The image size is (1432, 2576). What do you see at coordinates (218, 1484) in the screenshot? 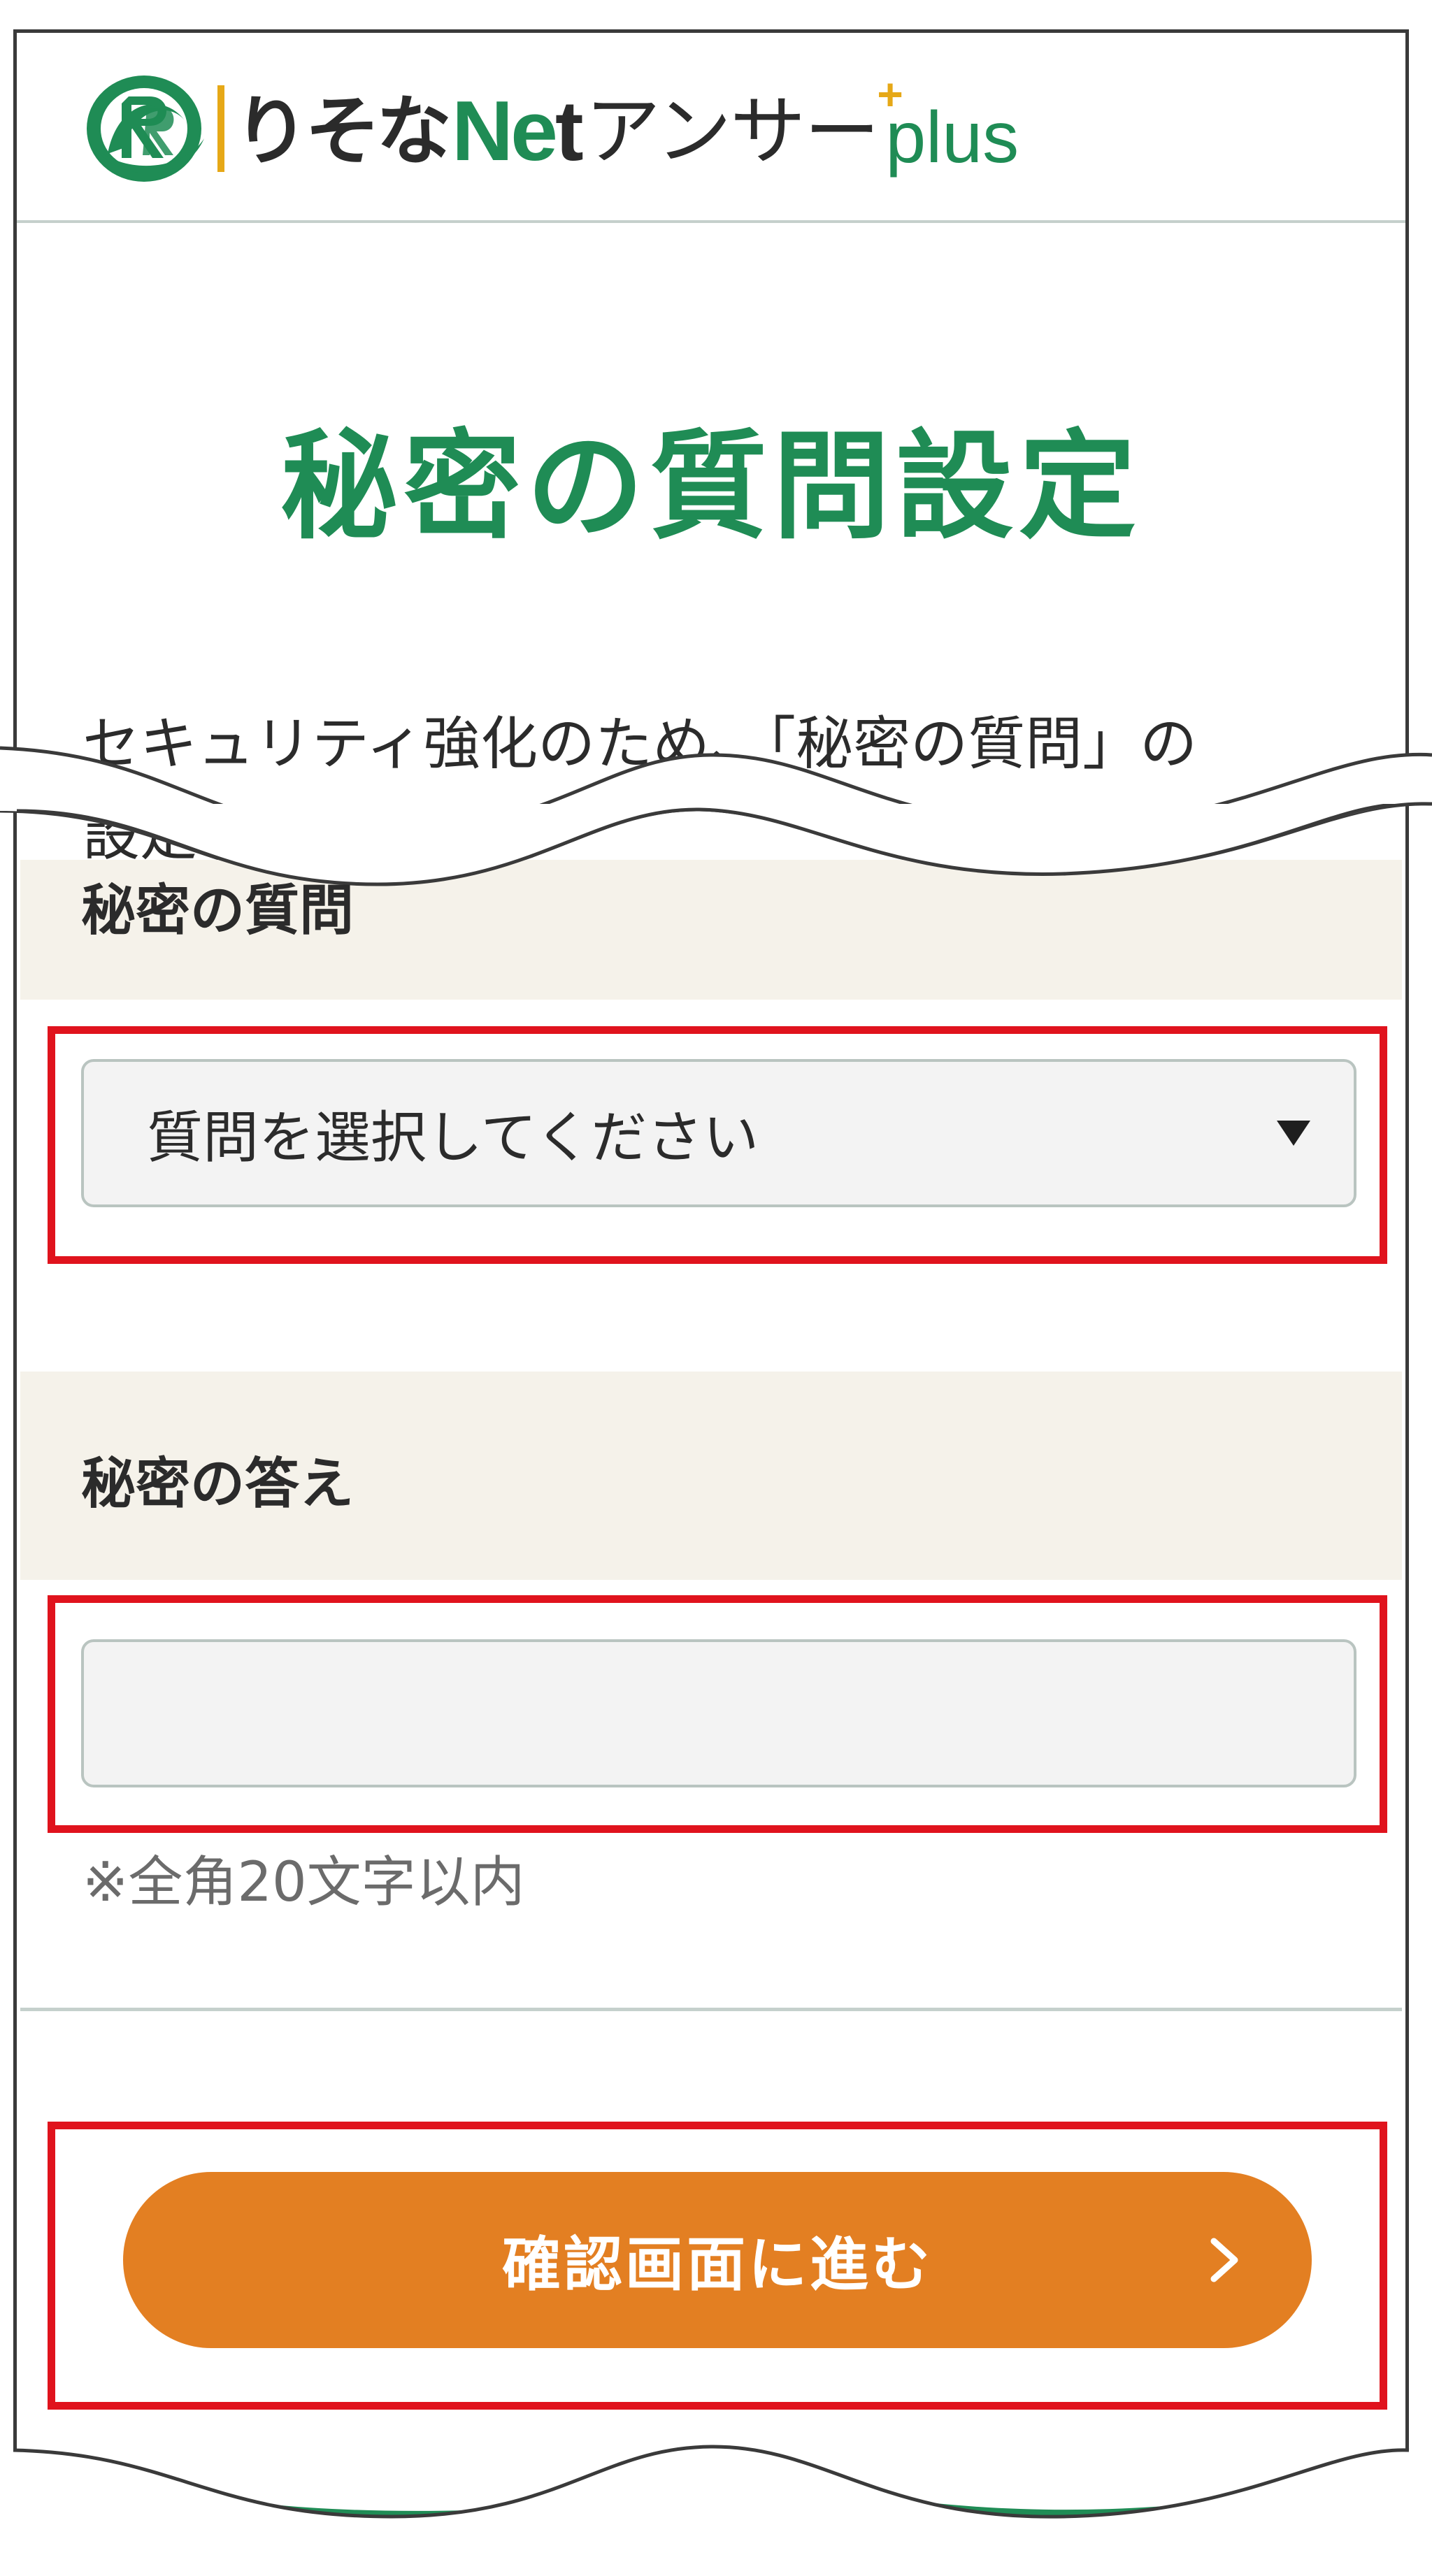
I see `answer-section-label: 秘密の答え` at bounding box center [218, 1484].